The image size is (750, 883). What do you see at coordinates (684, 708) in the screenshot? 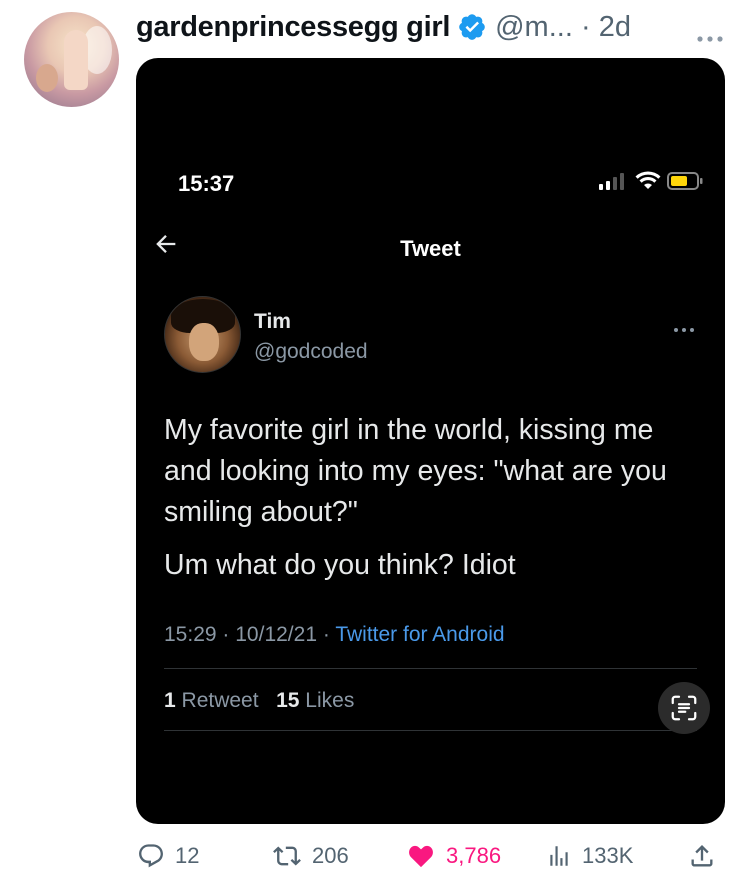
I see `text-scan-icon` at bounding box center [684, 708].